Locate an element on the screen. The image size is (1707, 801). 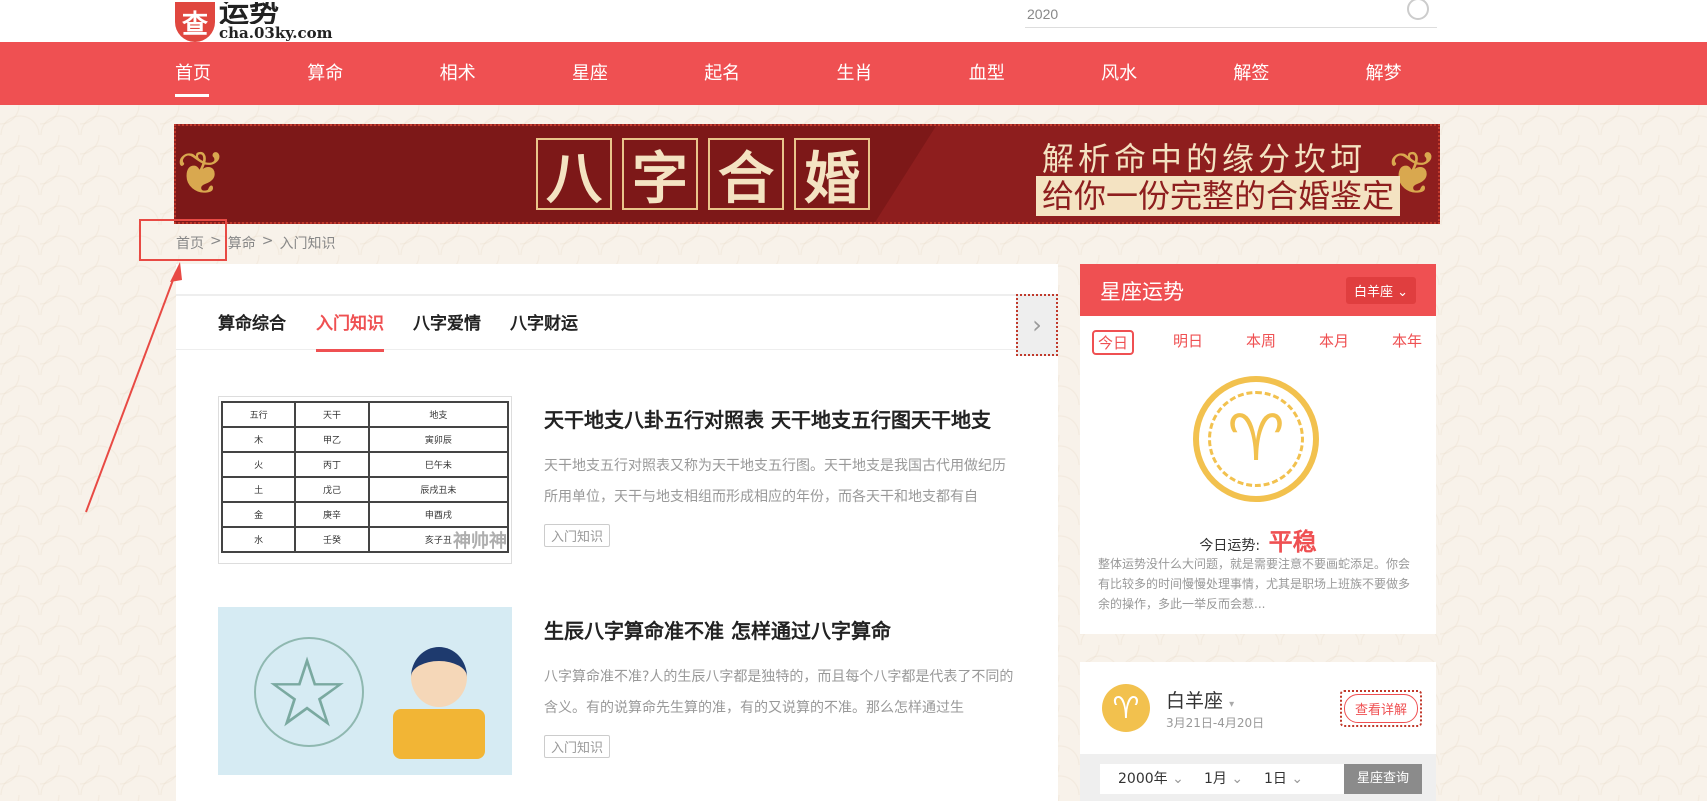
fortune-value: 平稳 is located at coordinates (1292, 542).